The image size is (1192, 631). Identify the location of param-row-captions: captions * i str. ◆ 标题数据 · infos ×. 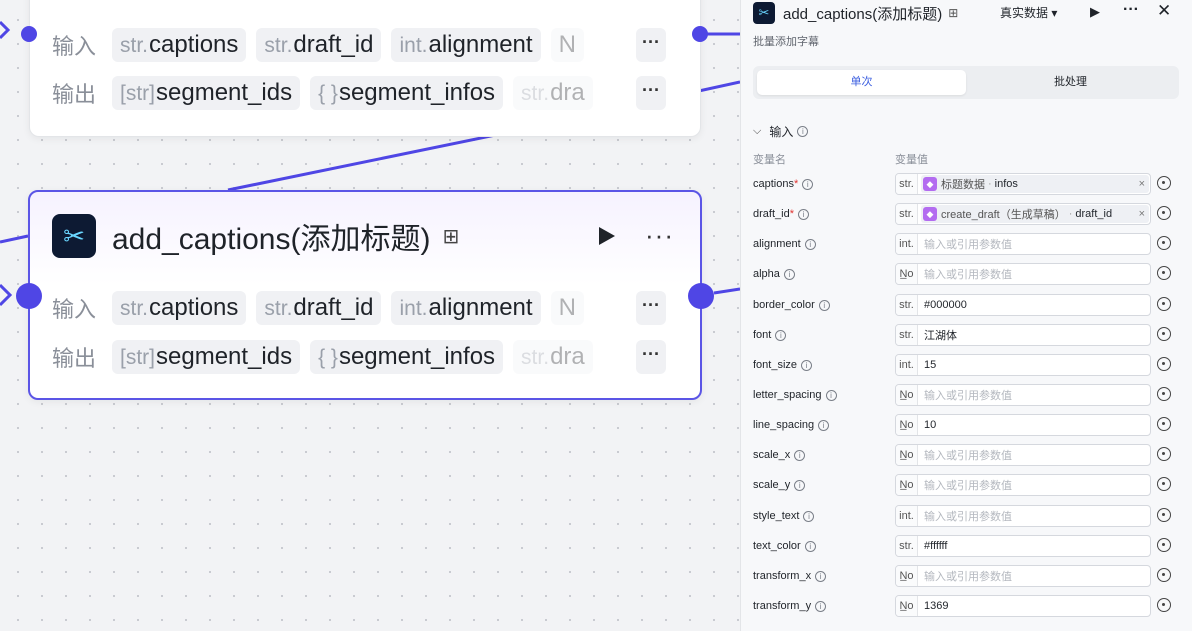
(966, 185).